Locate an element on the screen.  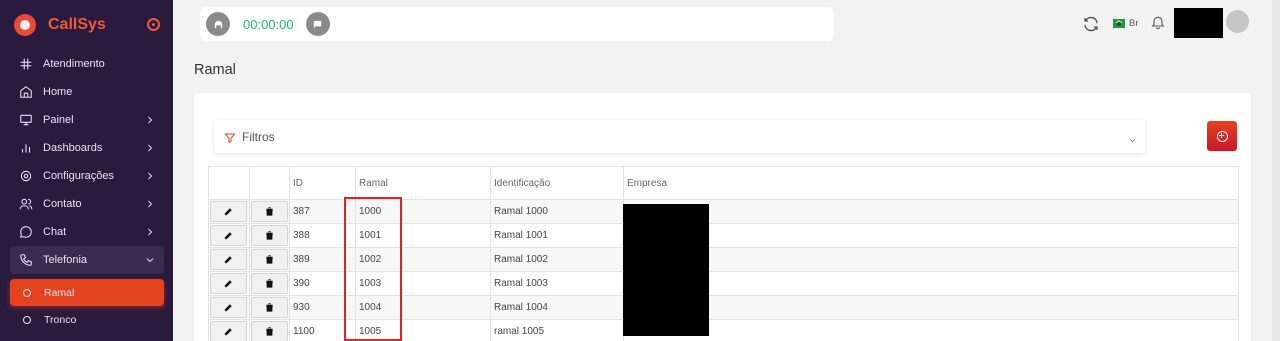
sidebar-item-label: Home is located at coordinates (58, 92).